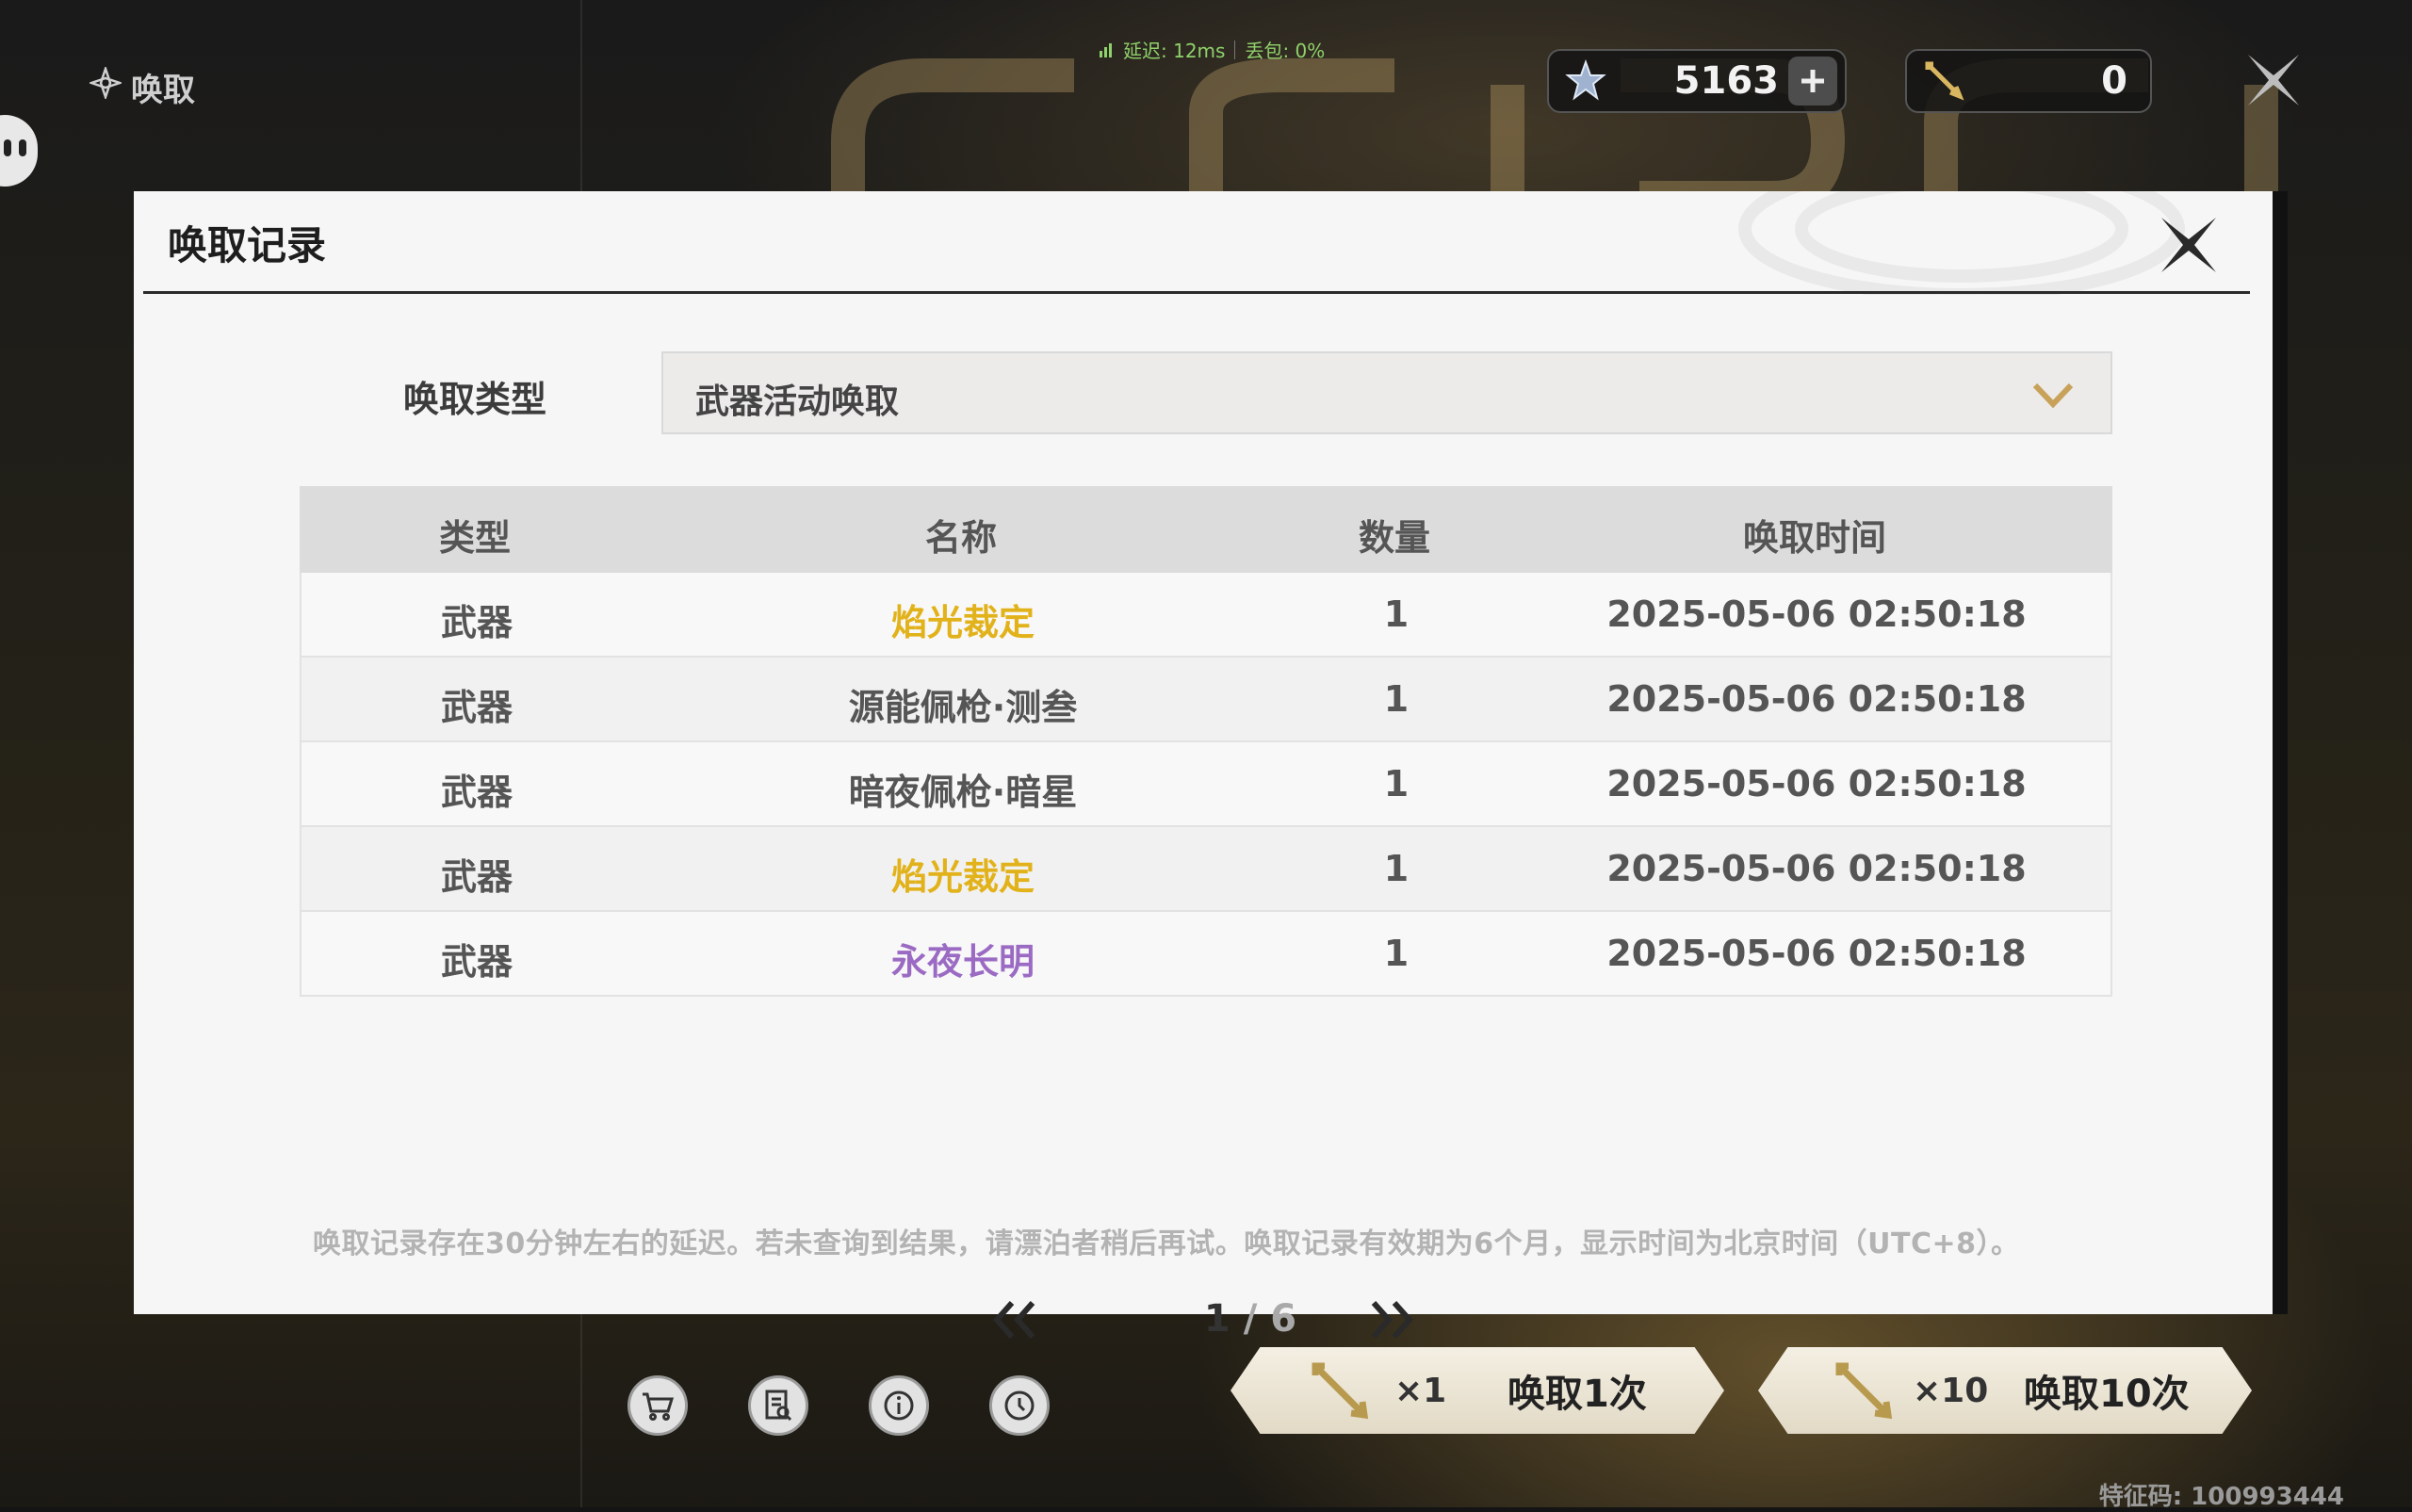 The image size is (2412, 1512). I want to click on currency-astrite-value: 5163, so click(1726, 81).